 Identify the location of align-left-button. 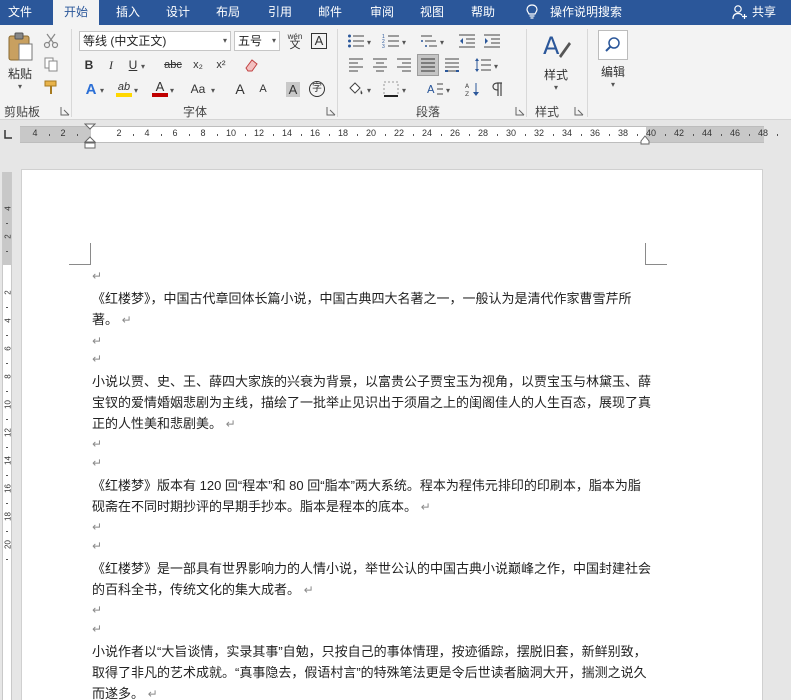
(356, 65).